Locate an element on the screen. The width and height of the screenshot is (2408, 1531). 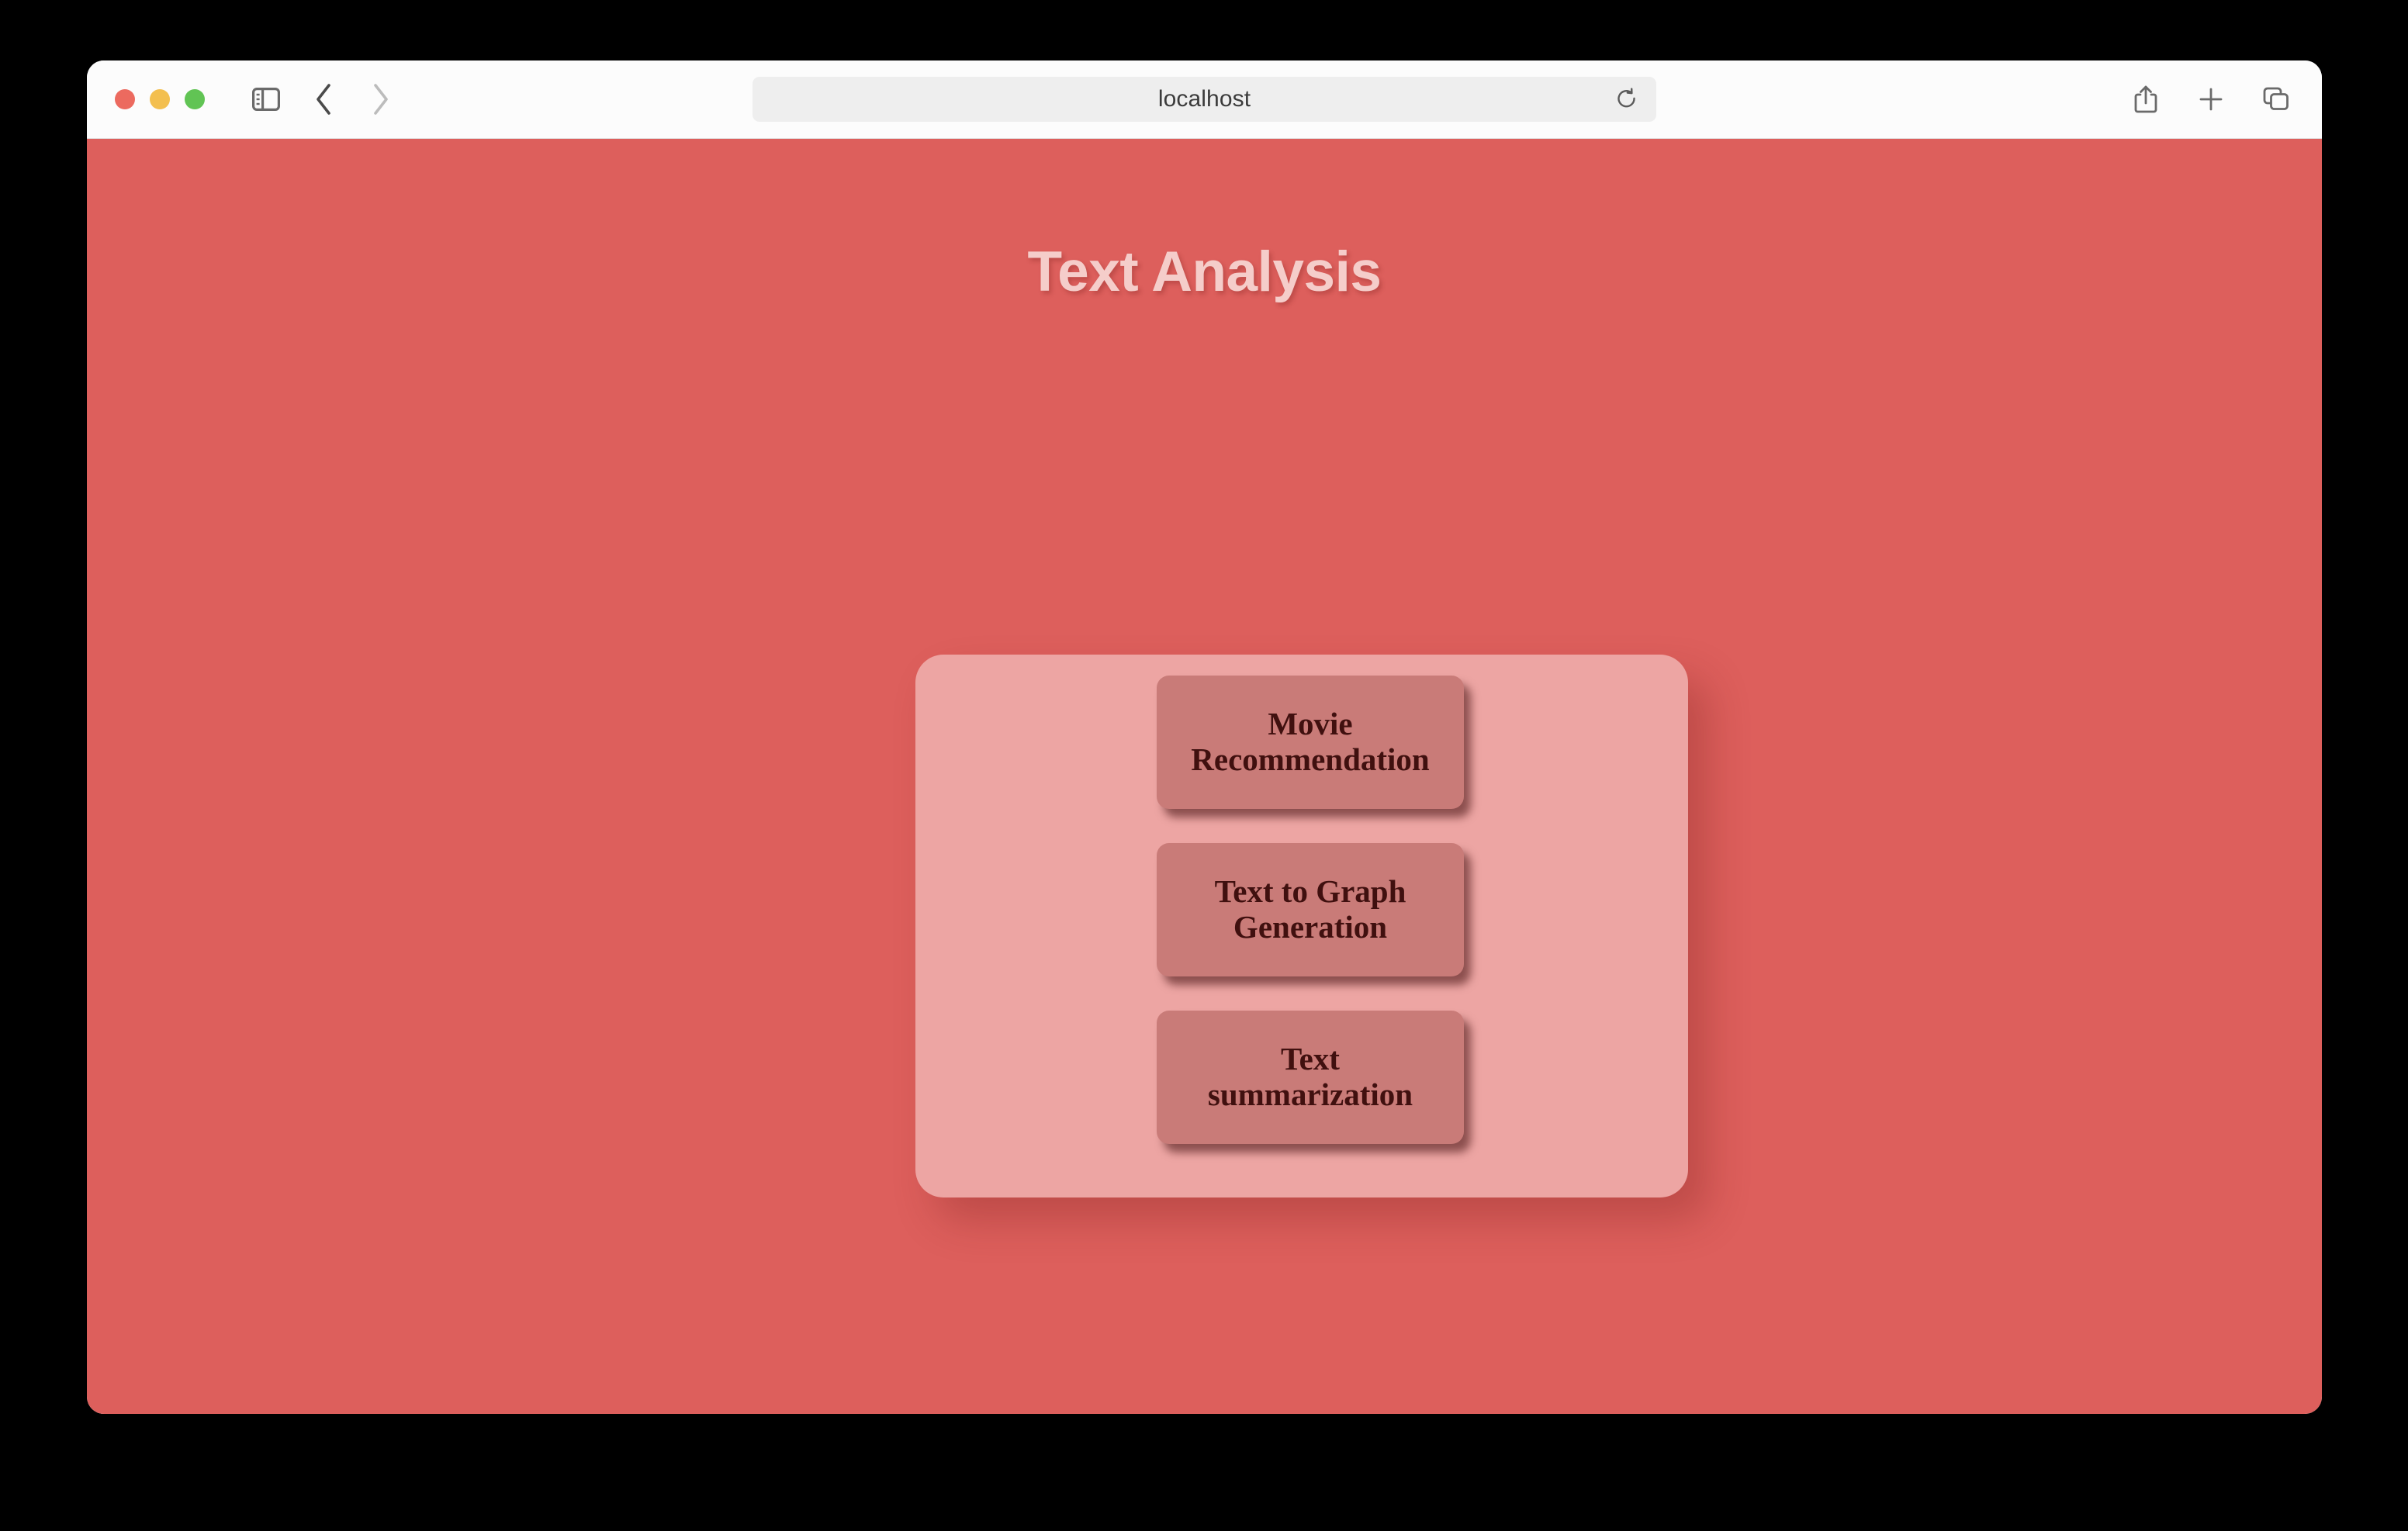
button-row: Text summarization is located at coordinates (1301, 1077).